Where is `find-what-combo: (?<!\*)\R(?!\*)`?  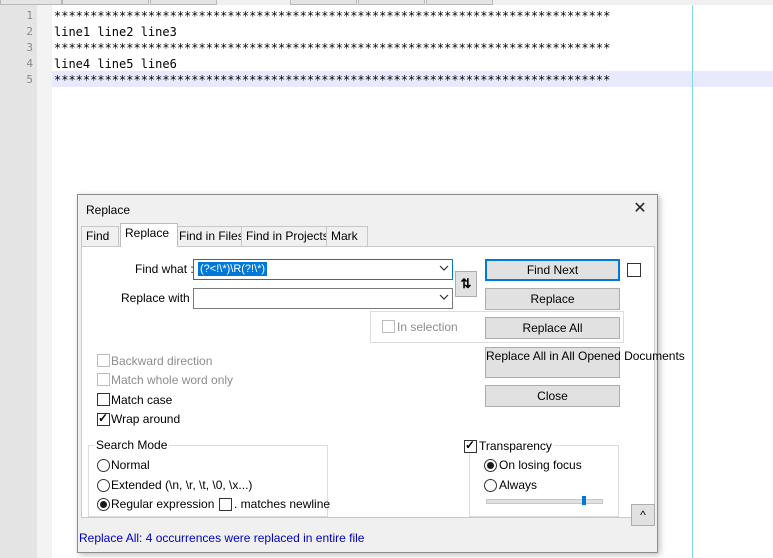 find-what-combo: (?<!\*)\R(?!\*) is located at coordinates (323, 269).